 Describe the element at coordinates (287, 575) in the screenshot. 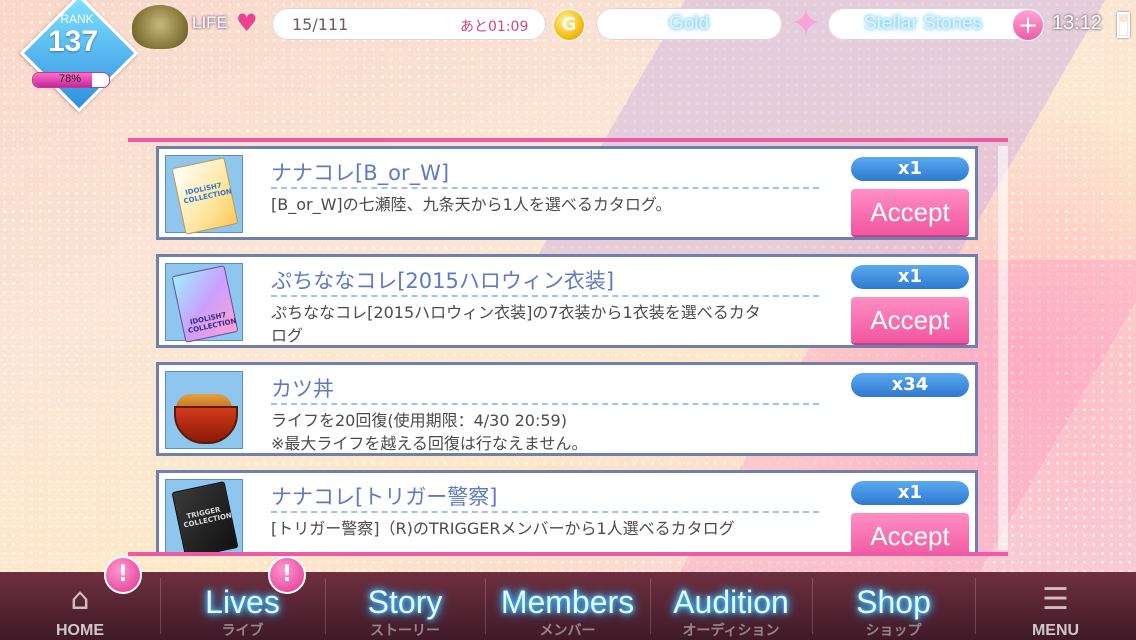

I see `story-notification-badge: !` at that location.